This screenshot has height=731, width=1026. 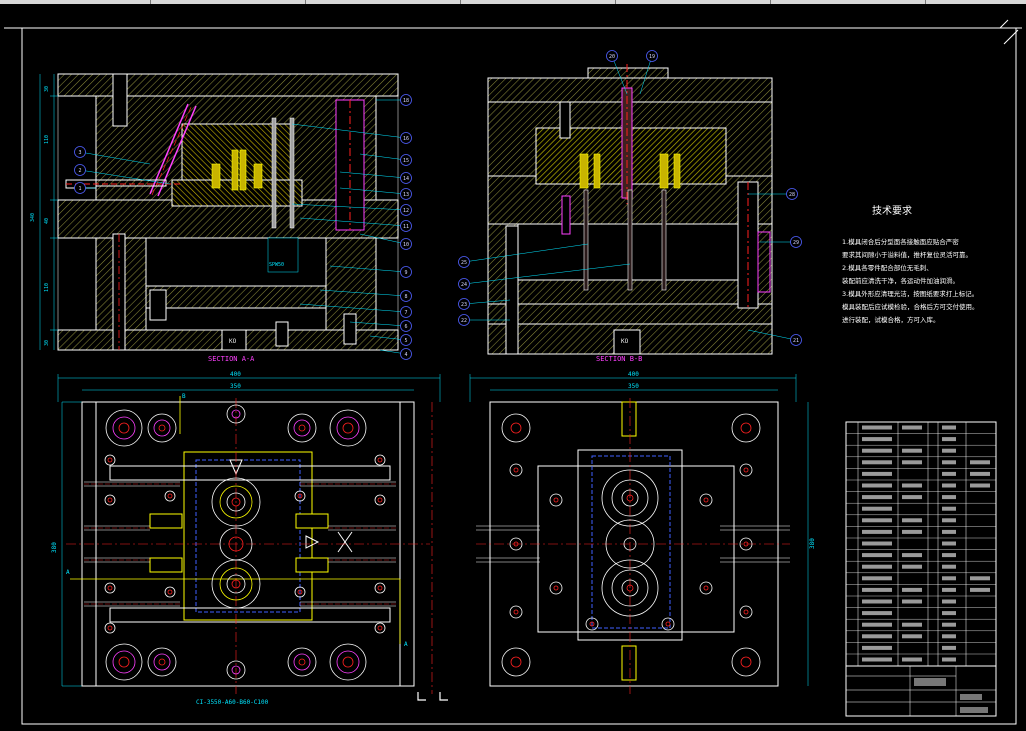 I want to click on plan-right-features, so click(x=633, y=545).